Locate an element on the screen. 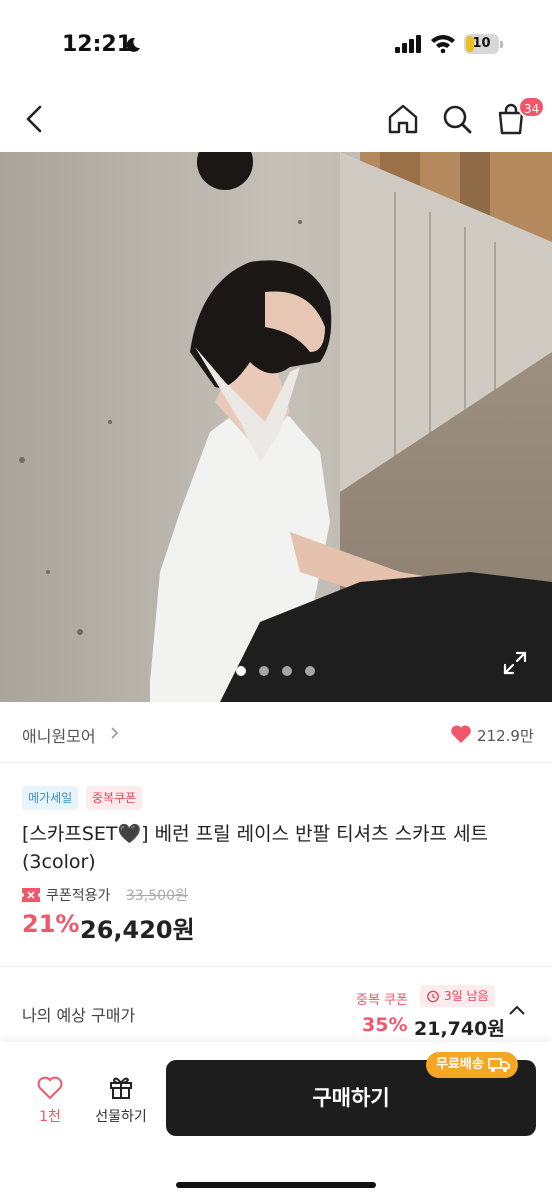 This screenshot has width=552, height=1200. mega-sale-badge: 메가세일 is located at coordinates (50, 798).